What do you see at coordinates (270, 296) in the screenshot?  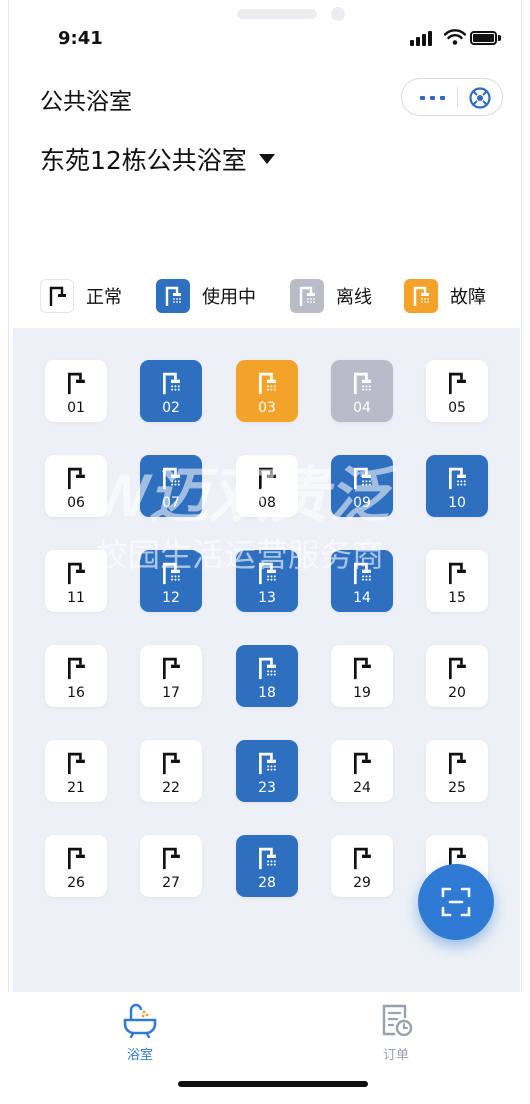 I see `status-legend: 正常 使用中 离线 故障` at bounding box center [270, 296].